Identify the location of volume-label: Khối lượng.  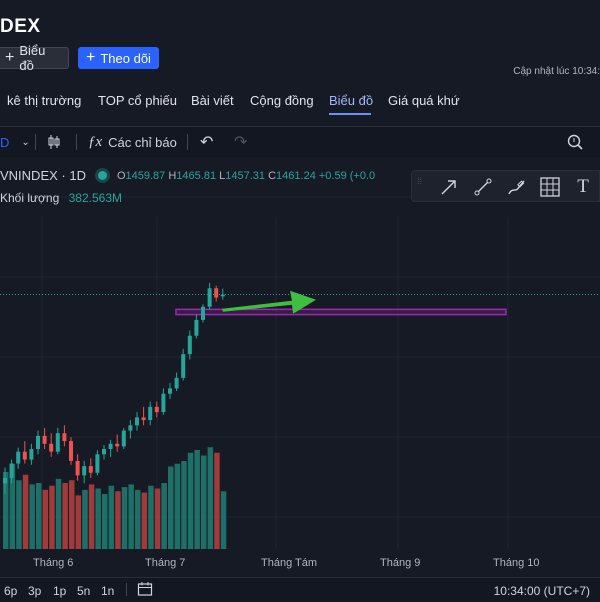
(30, 198).